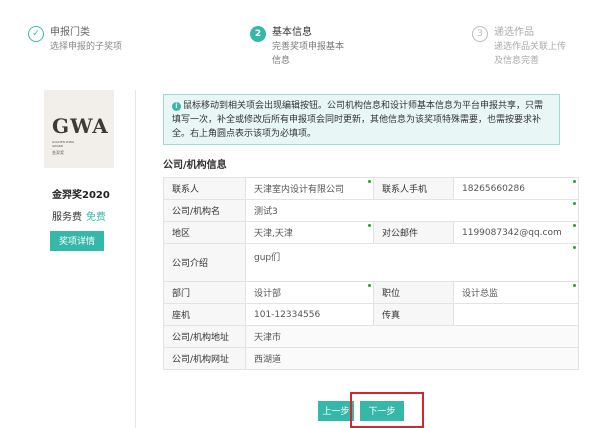  I want to click on logo-cn-text: 金羿奖, so click(58, 152).